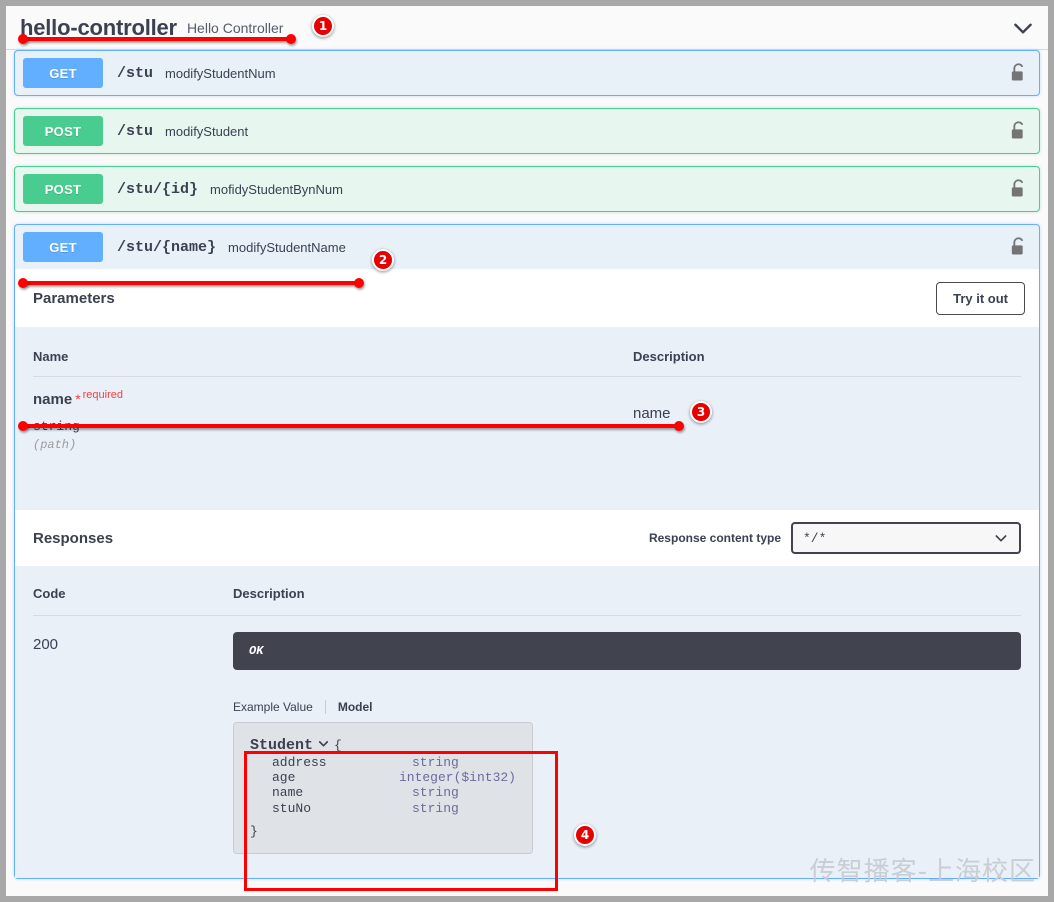  I want to click on tab-model: Model, so click(354, 707).